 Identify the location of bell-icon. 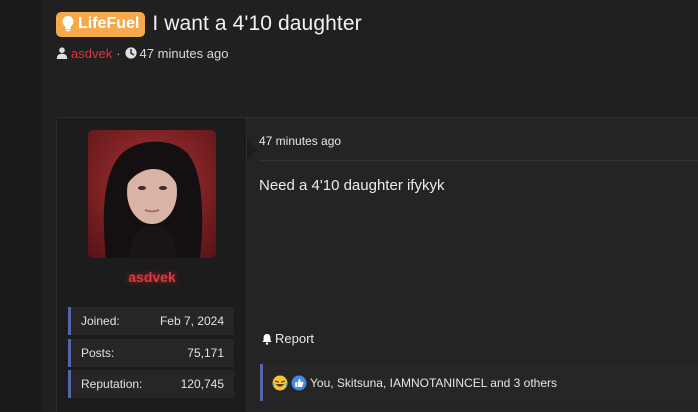
(267, 339).